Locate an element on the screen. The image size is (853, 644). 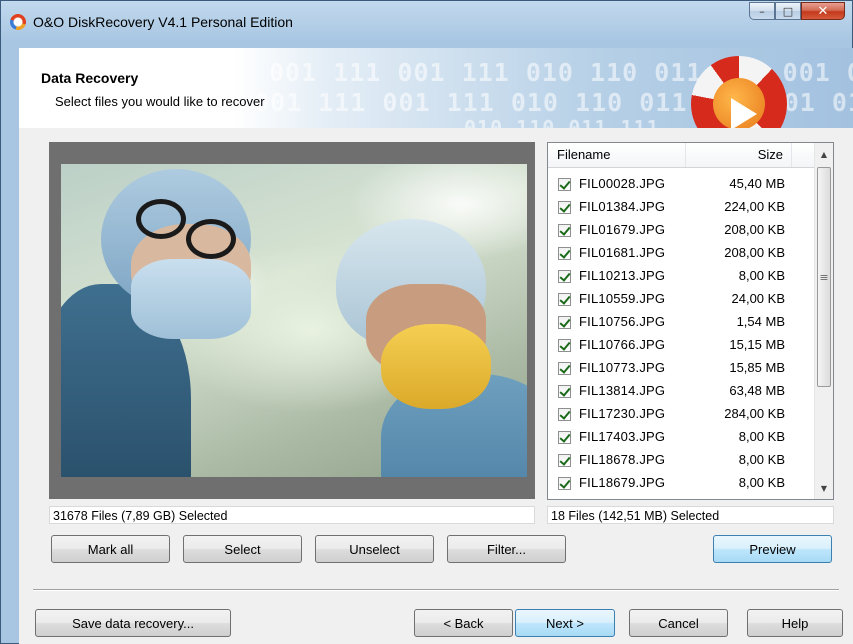
file-name: FIL18679.JPG is located at coordinates (622, 482).